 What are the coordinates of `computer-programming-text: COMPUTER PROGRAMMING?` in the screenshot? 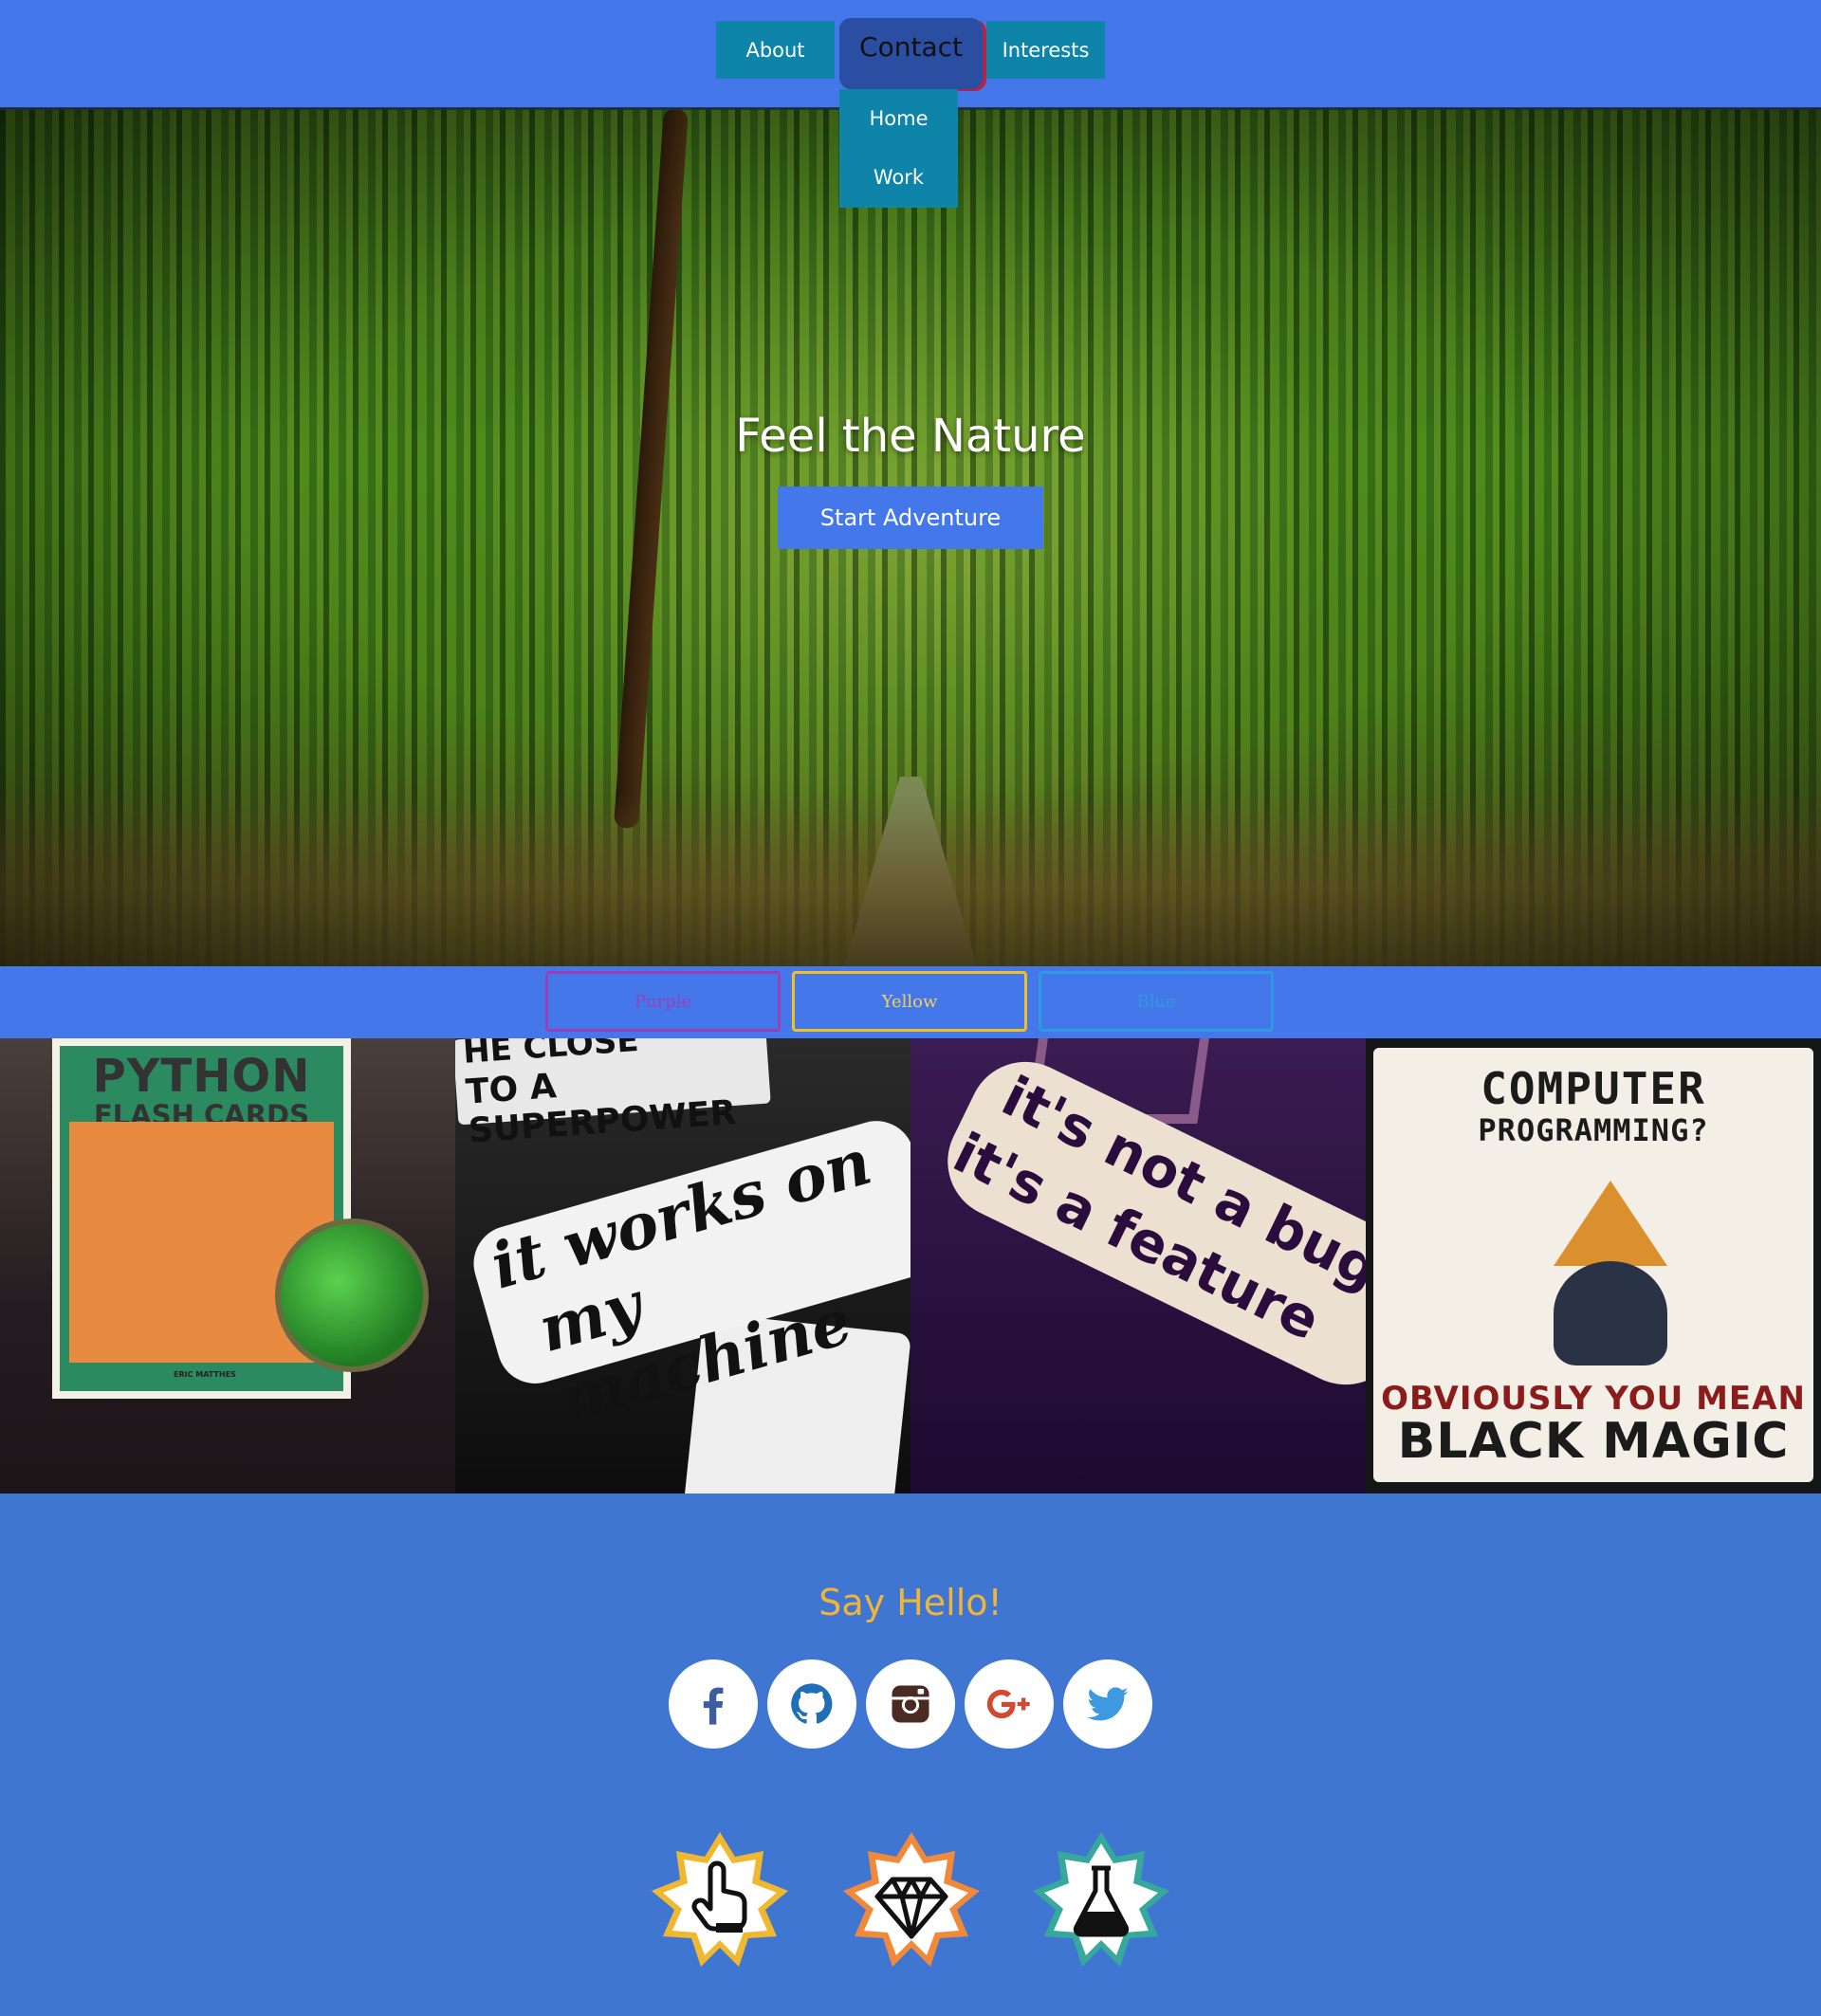 It's located at (1593, 1106).